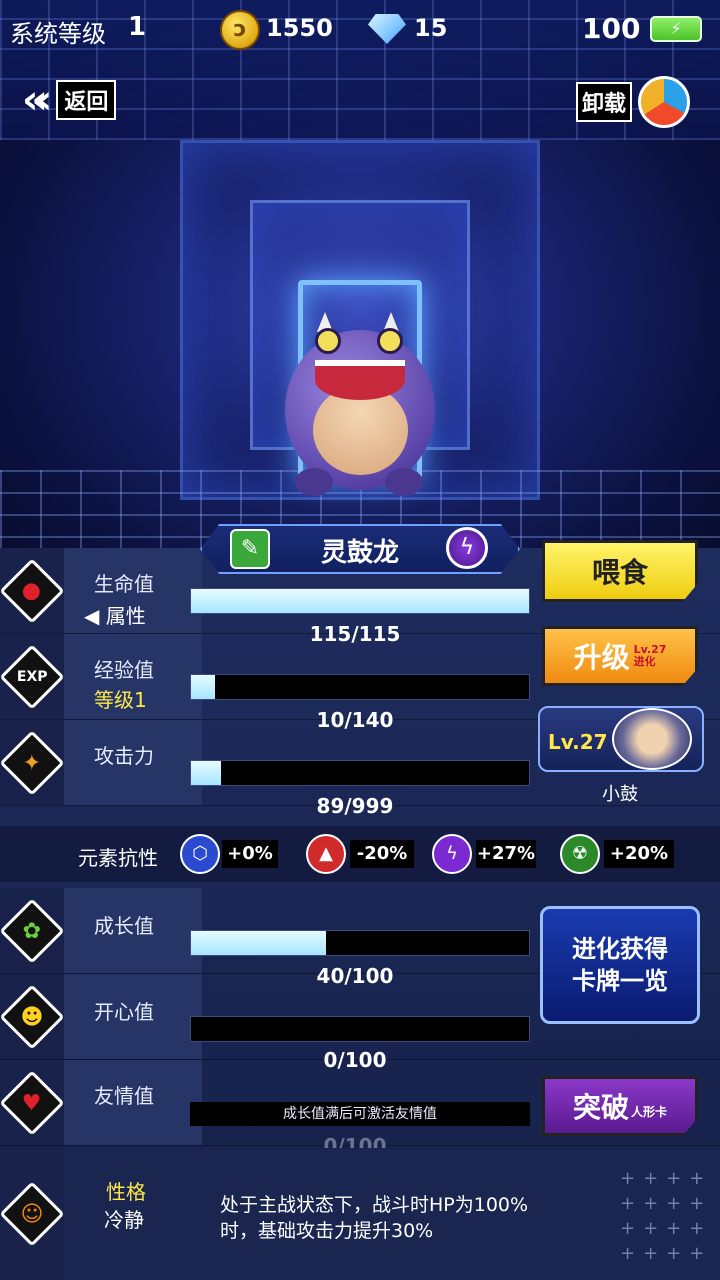 The image size is (720, 1280). What do you see at coordinates (387, 29) in the screenshot?
I see `diamond-icon` at bounding box center [387, 29].